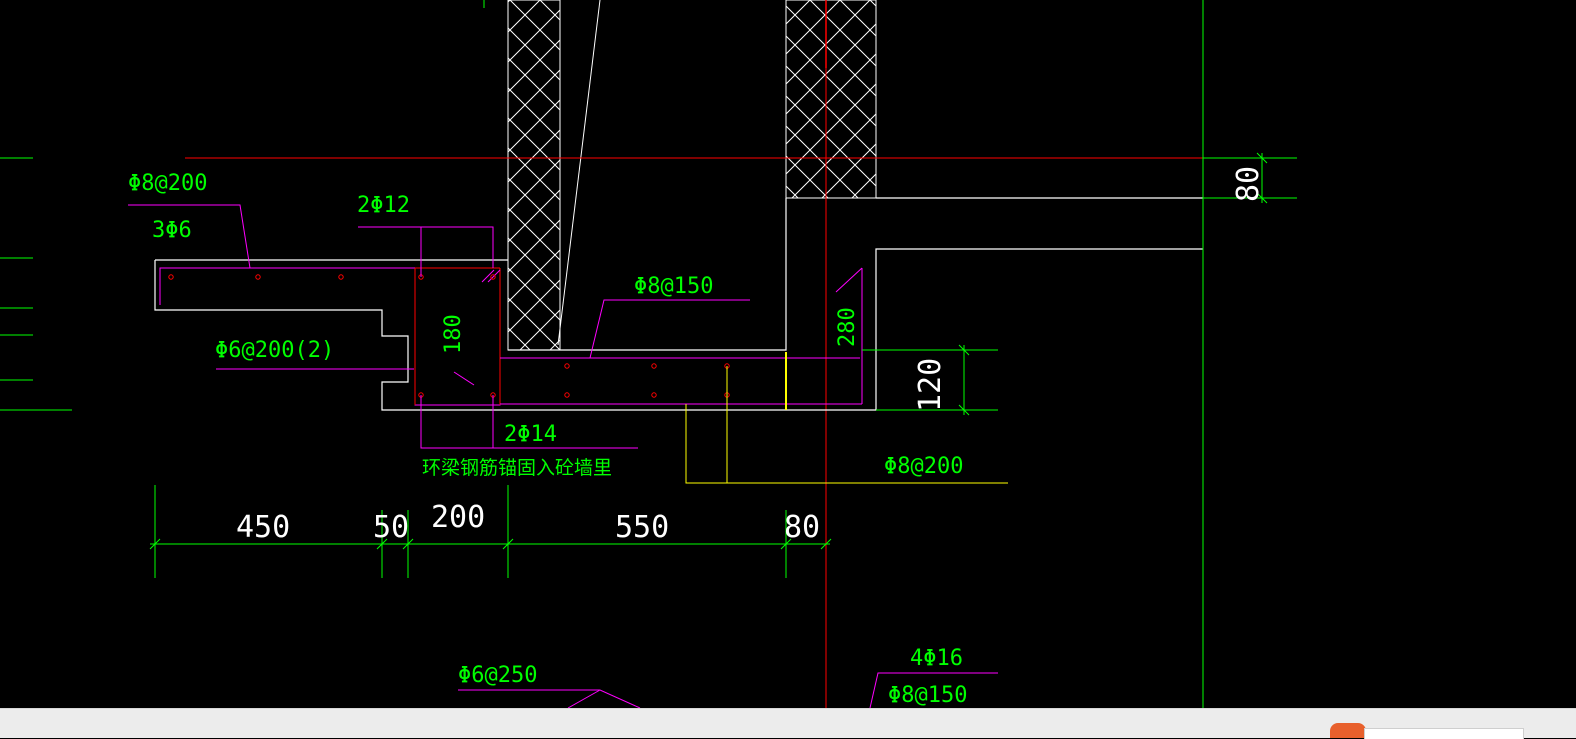 The height and width of the screenshot is (739, 1576). I want to click on status-widget, so click(1427, 731).